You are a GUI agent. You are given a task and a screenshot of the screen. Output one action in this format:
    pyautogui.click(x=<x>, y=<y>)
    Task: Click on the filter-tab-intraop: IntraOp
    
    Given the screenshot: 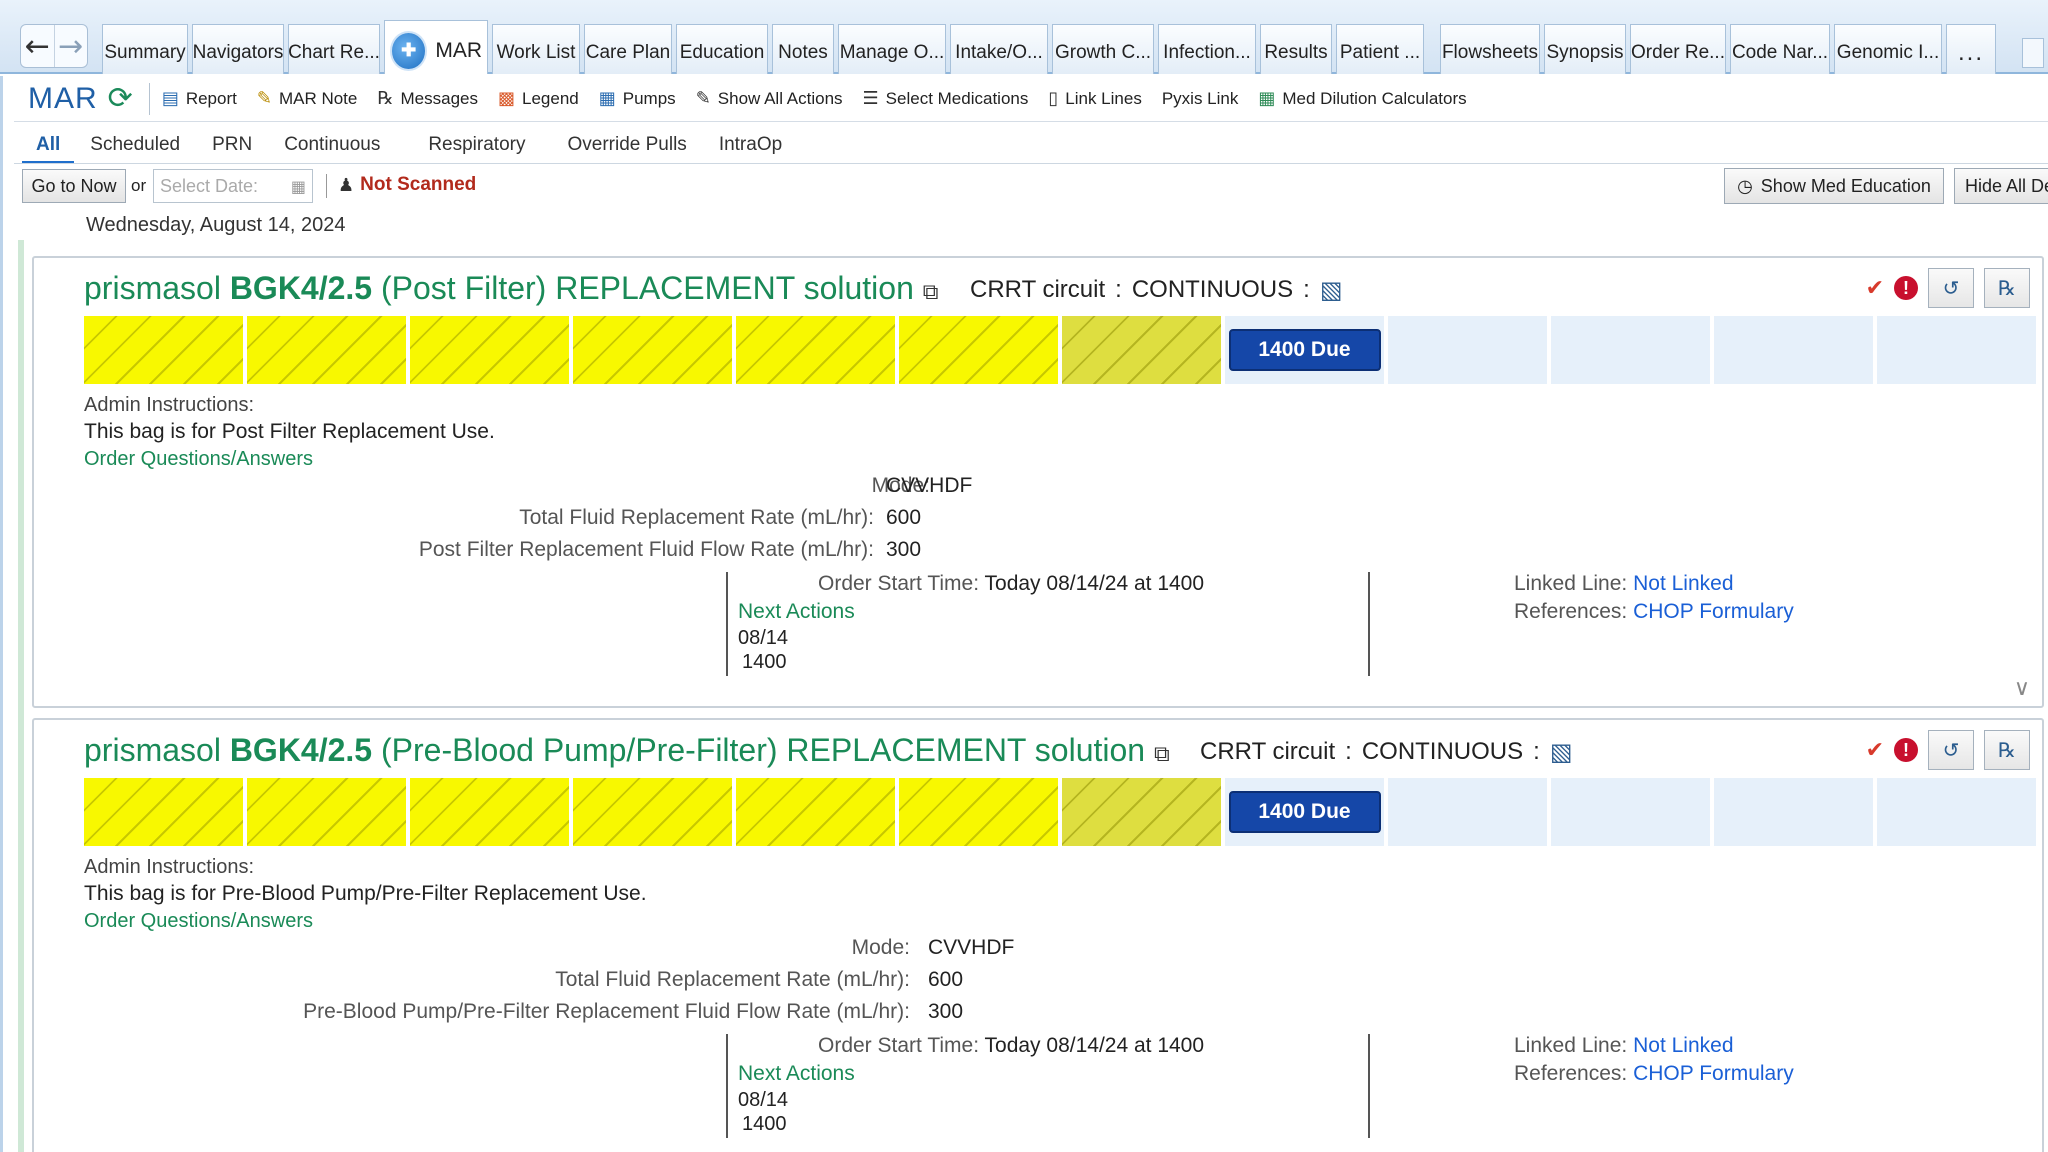 What is the action you would take?
    pyautogui.click(x=750, y=145)
    